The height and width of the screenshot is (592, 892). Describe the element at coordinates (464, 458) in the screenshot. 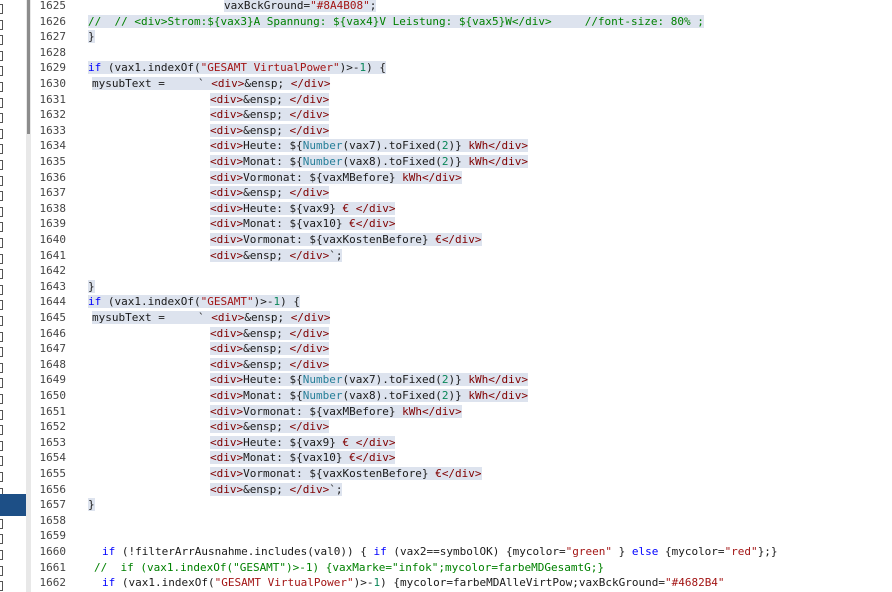

I see `code-line: 1654 <div>Monat: ${vax10} €</div>` at that location.